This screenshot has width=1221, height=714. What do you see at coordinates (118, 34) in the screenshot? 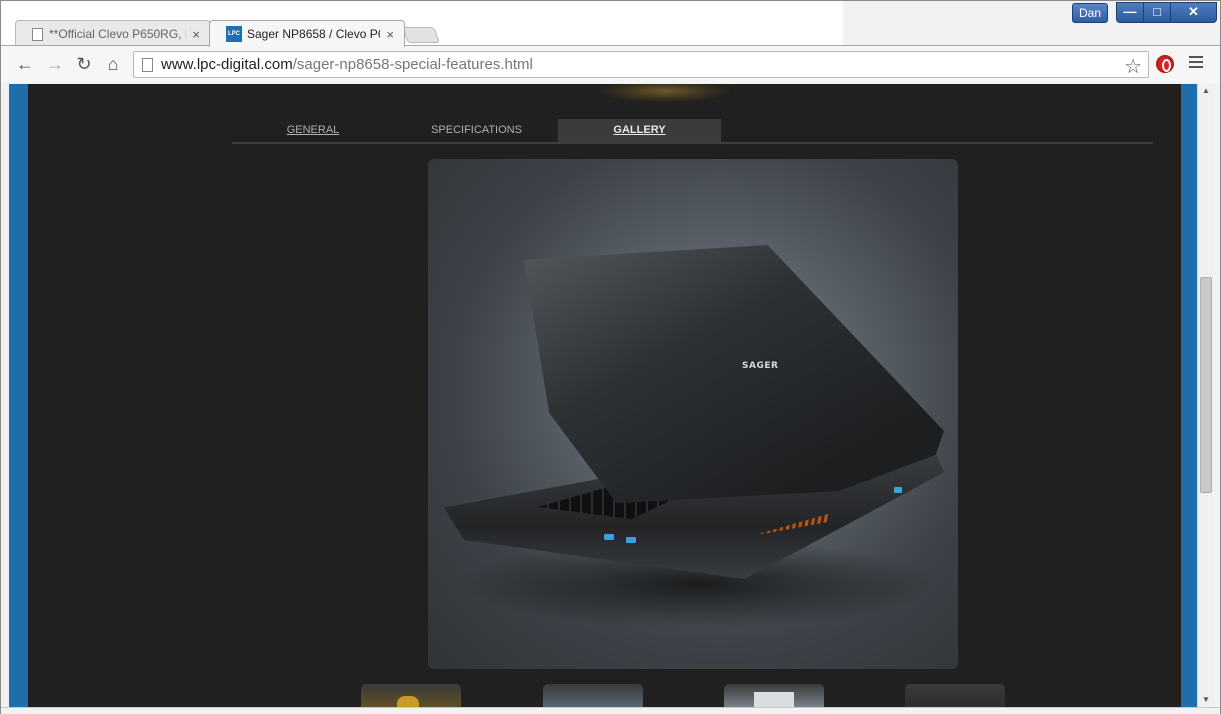
I see `tab-title: **Official Clevo P650RG, P` at bounding box center [118, 34].